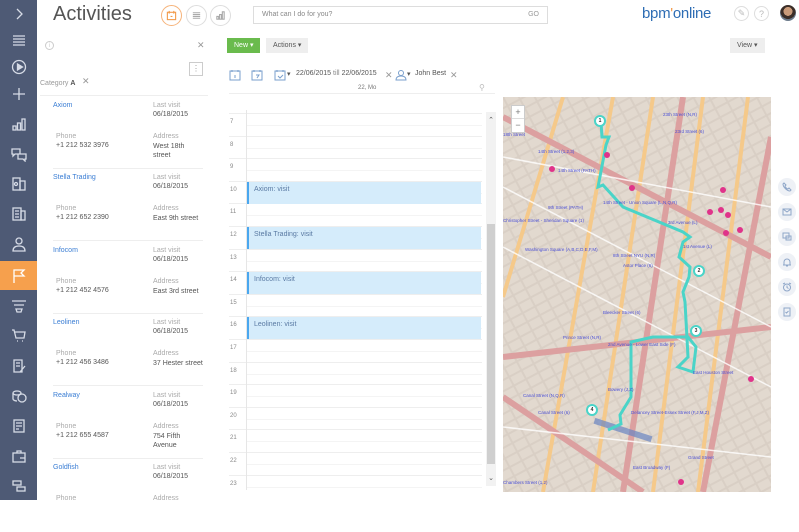 The height and width of the screenshot is (532, 799). I want to click on map-zoom-out-button: −, so click(518, 125).